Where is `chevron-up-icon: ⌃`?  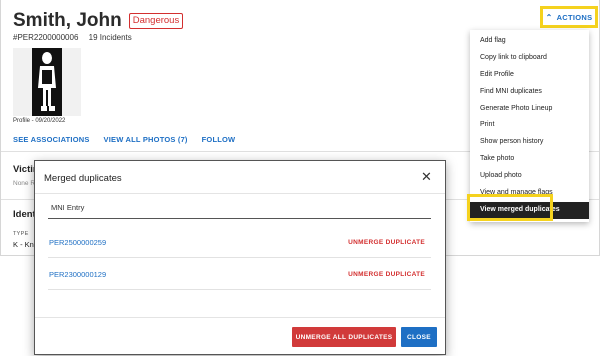 chevron-up-icon: ⌃ is located at coordinates (549, 17).